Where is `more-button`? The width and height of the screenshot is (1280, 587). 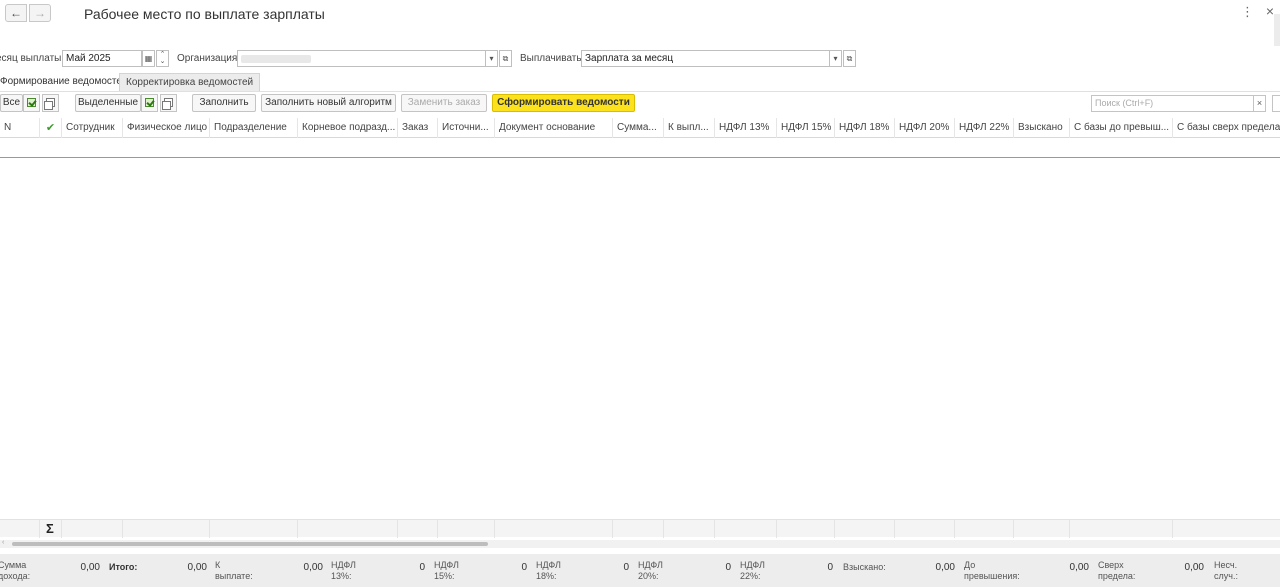
more-button is located at coordinates (1276, 103).